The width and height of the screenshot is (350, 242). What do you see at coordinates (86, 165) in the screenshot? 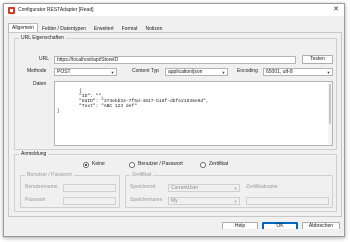
I see `radio-none` at bounding box center [86, 165].